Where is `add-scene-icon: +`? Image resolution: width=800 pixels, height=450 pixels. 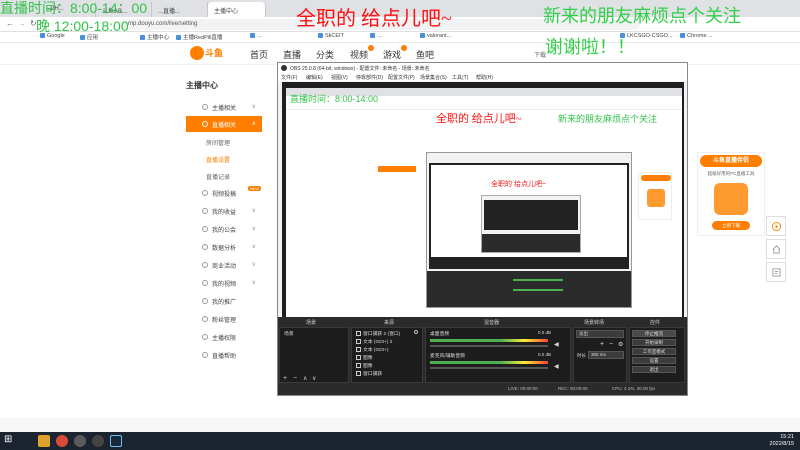 add-scene-icon: + is located at coordinates (285, 378).